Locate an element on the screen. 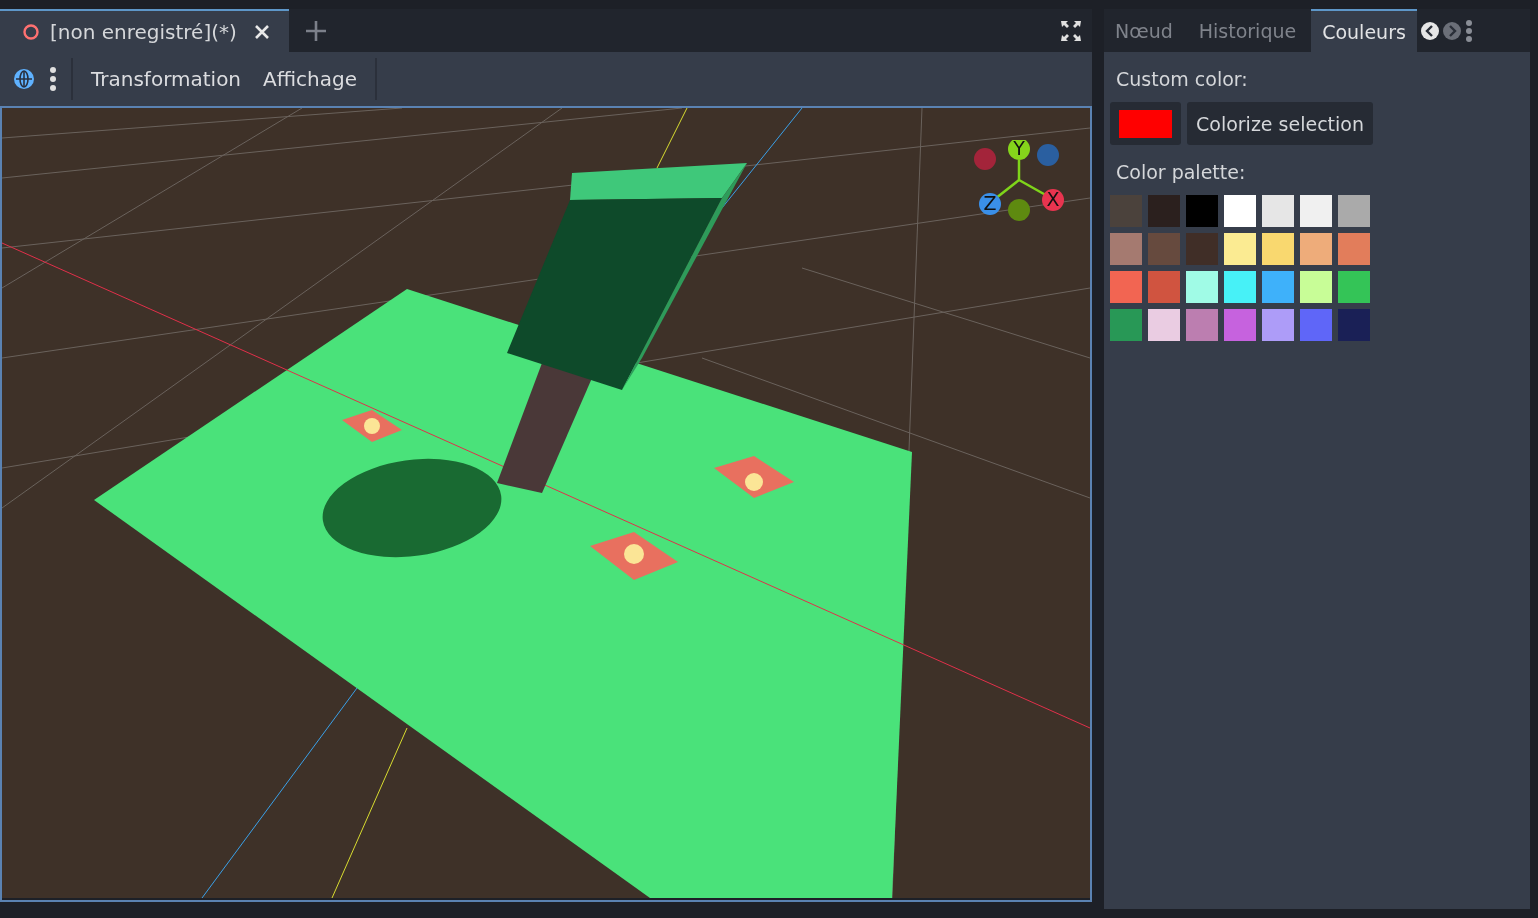 The width and height of the screenshot is (1538, 918). close-icon is located at coordinates (261, 31).